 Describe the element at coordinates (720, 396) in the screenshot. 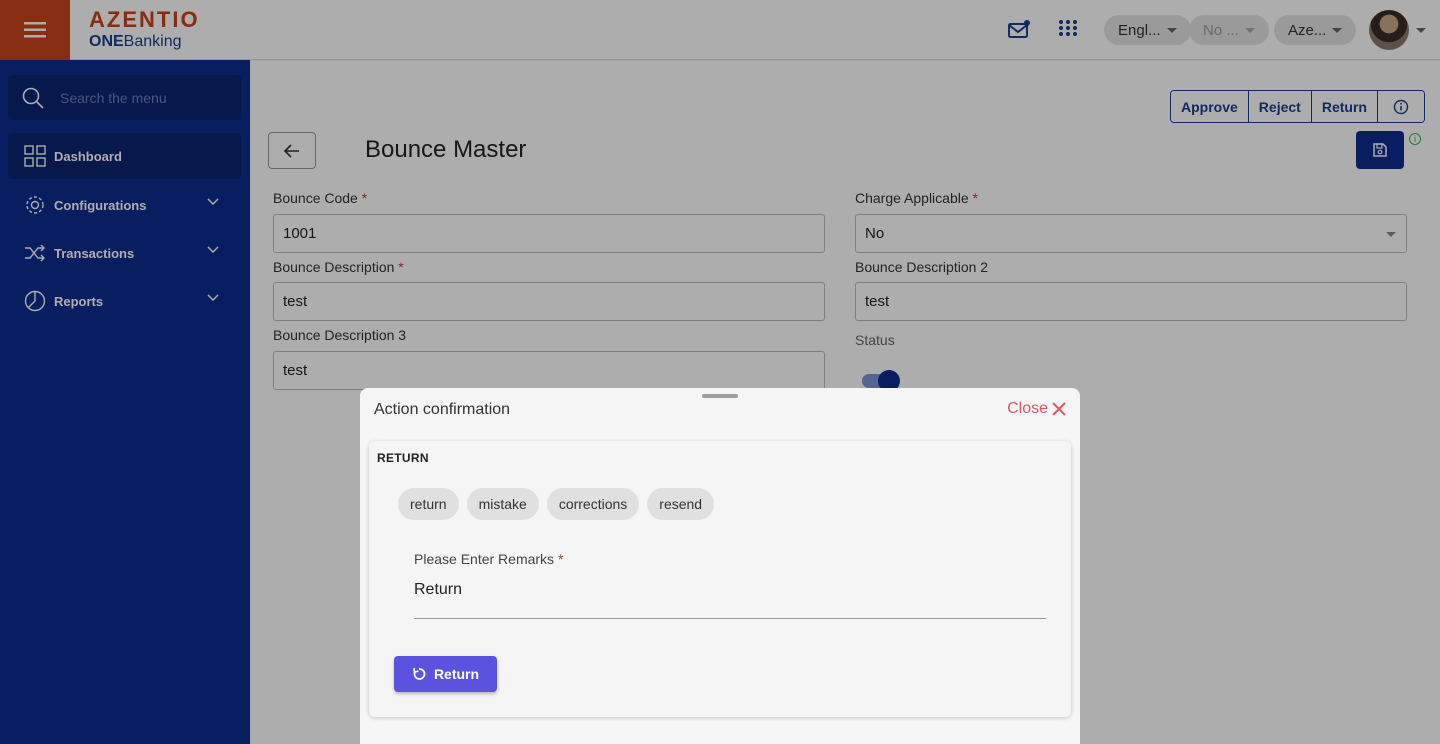

I see `drag-handle` at that location.